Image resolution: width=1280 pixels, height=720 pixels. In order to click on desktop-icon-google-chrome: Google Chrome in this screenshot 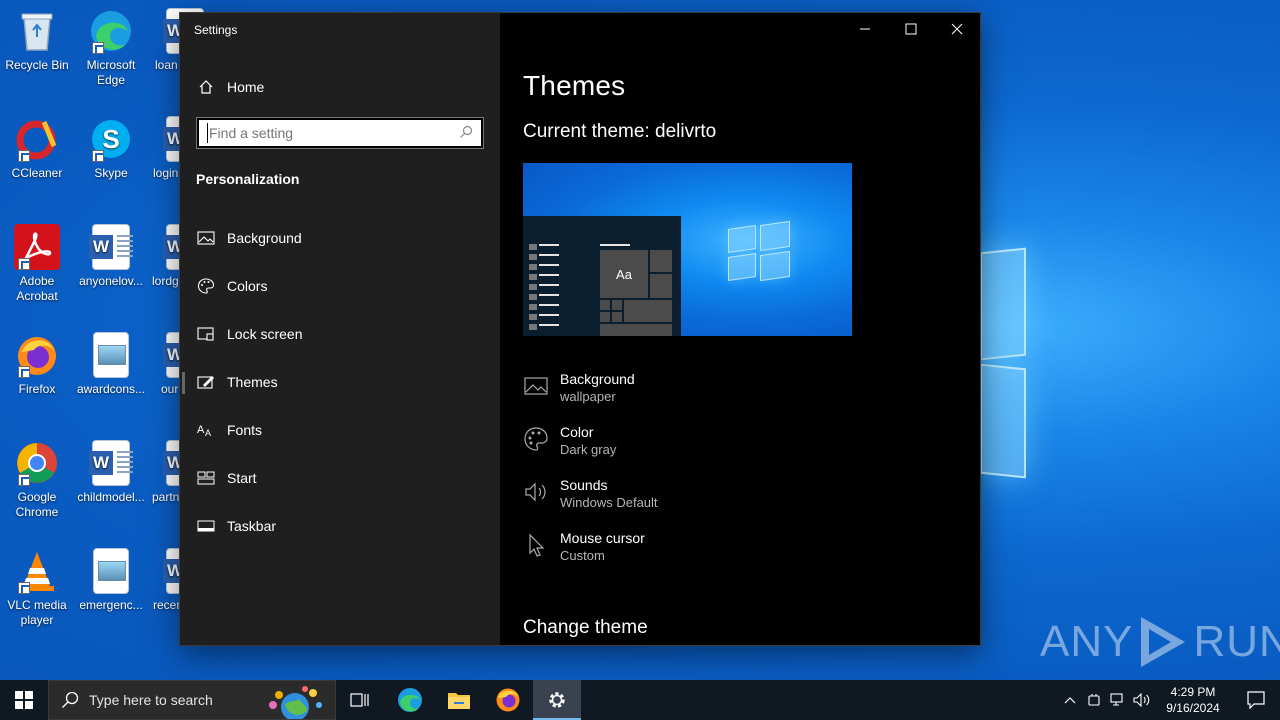, I will do `click(37, 480)`.